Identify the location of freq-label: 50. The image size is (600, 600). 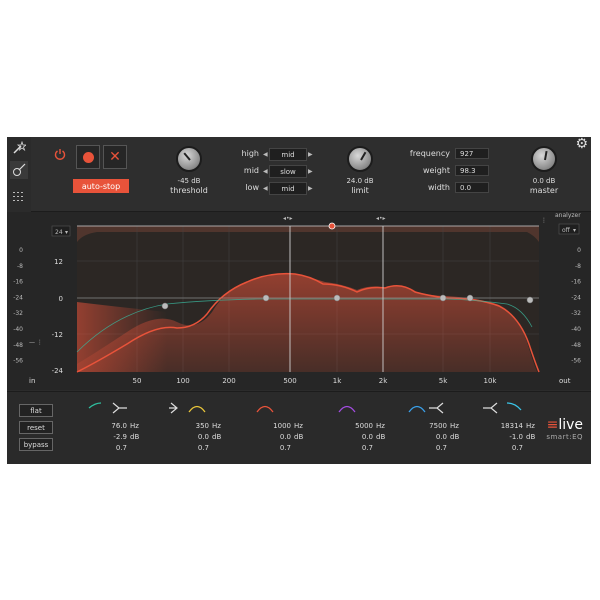
(137, 381).